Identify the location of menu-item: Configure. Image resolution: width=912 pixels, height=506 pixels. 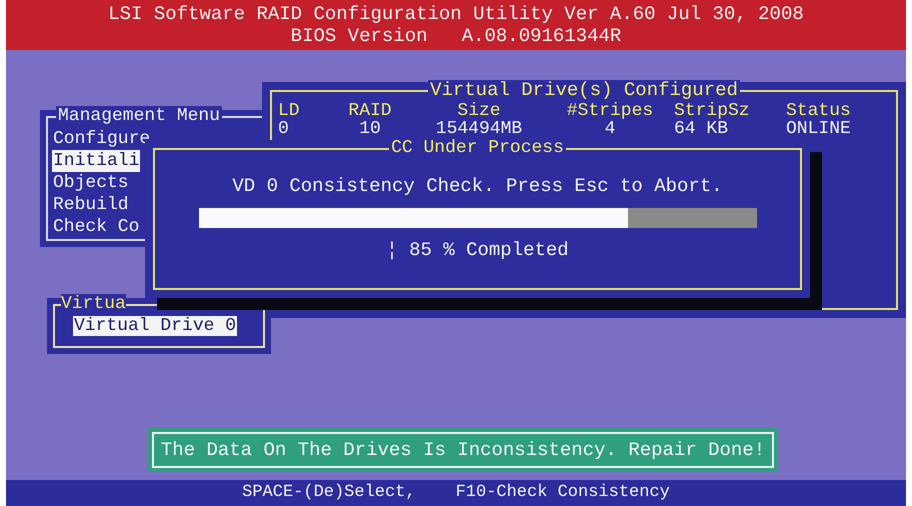
(102, 139).